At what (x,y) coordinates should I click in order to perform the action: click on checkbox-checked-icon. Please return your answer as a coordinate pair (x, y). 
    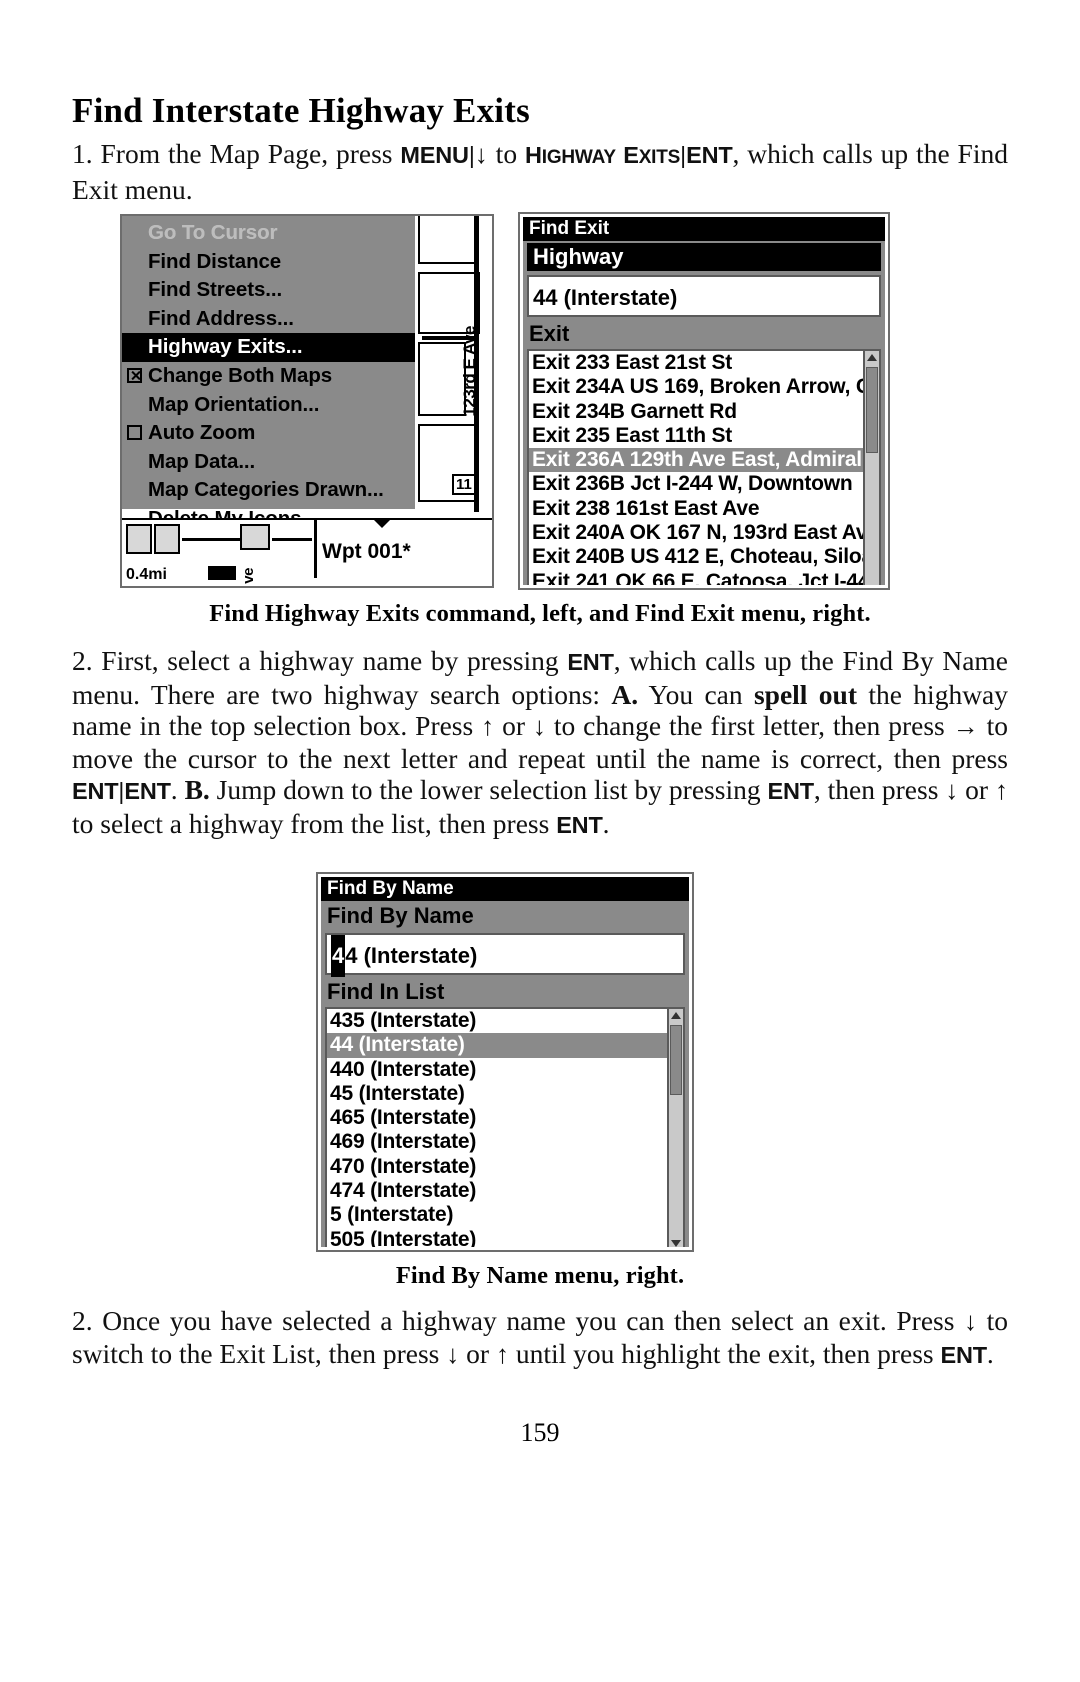
    Looking at the image, I should click on (134, 375).